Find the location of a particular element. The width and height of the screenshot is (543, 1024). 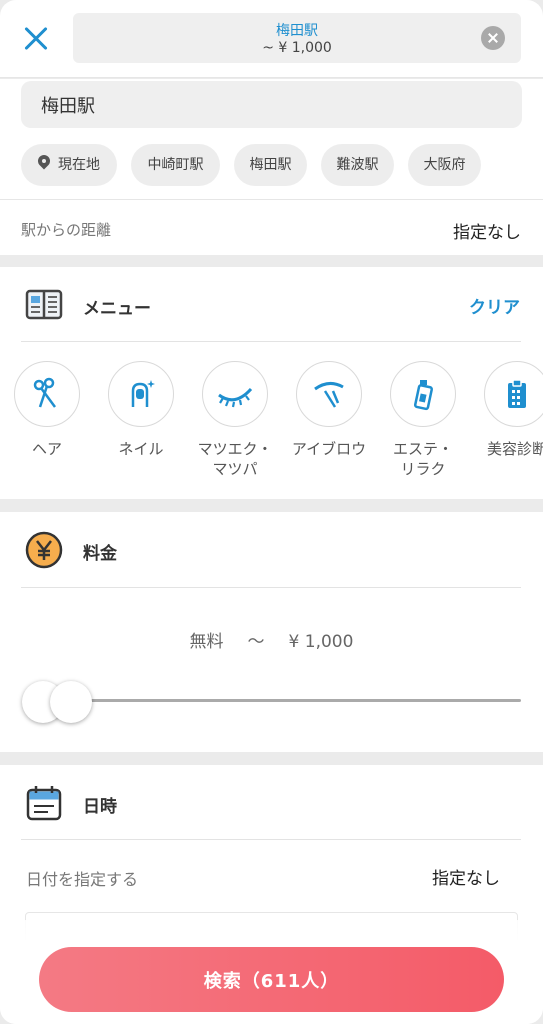

price-min-label: 無料 is located at coordinates (206, 642).